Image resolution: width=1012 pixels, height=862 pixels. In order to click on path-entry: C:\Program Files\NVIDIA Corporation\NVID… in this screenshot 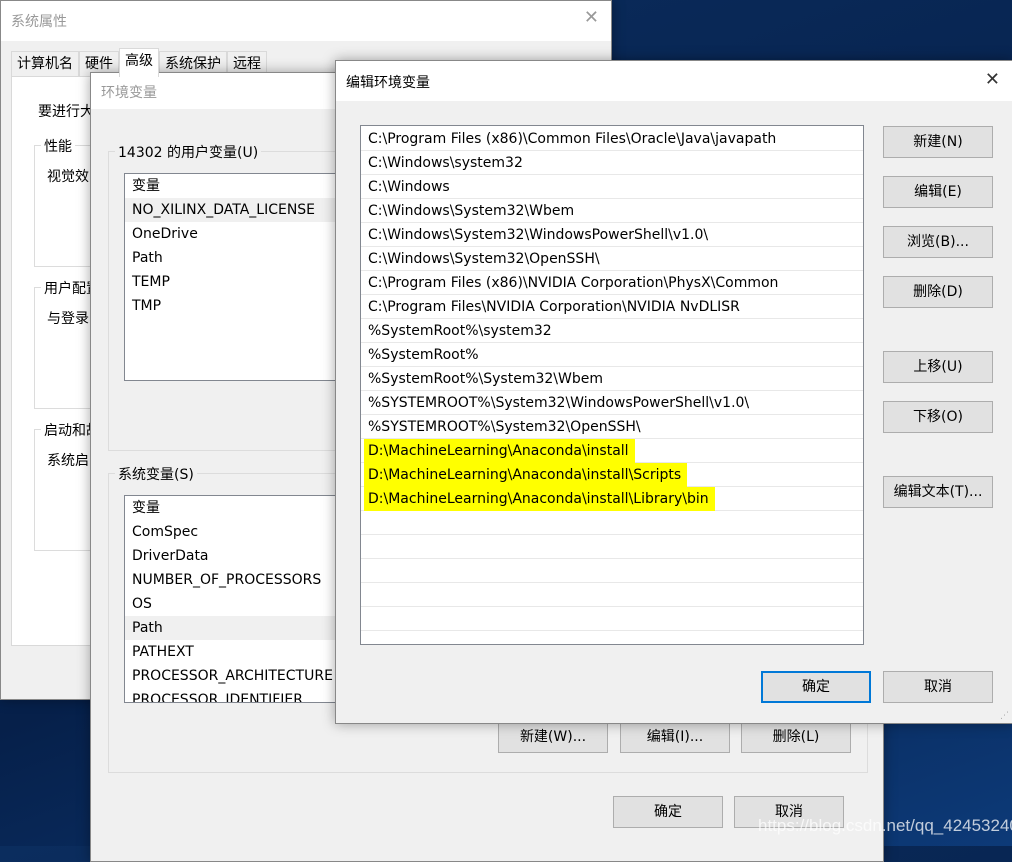, I will do `click(612, 307)`.